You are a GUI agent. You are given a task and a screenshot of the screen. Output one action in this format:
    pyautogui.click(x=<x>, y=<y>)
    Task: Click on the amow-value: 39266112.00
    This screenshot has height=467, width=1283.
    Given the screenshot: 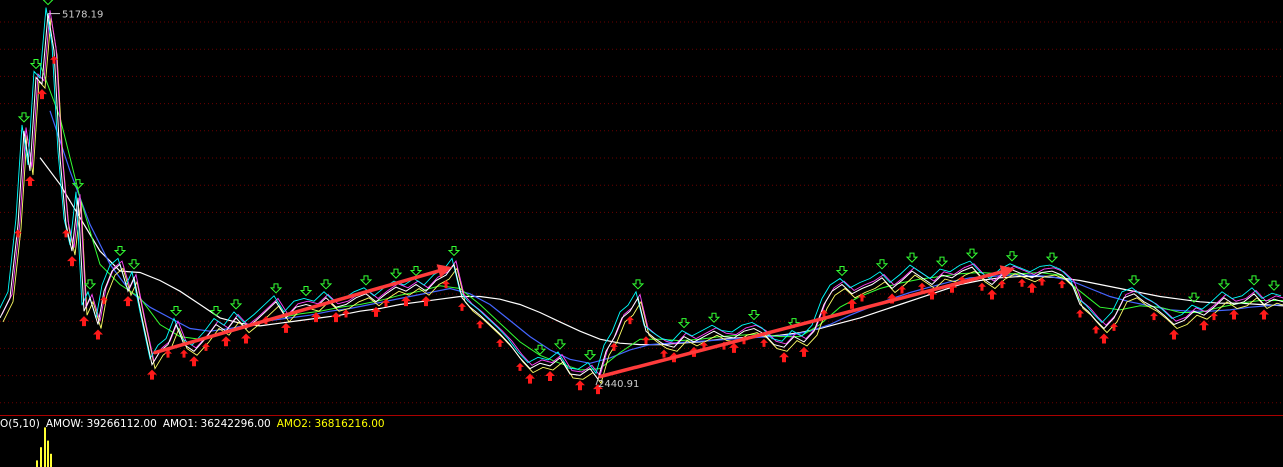 What is the action you would take?
    pyautogui.click(x=121, y=424)
    